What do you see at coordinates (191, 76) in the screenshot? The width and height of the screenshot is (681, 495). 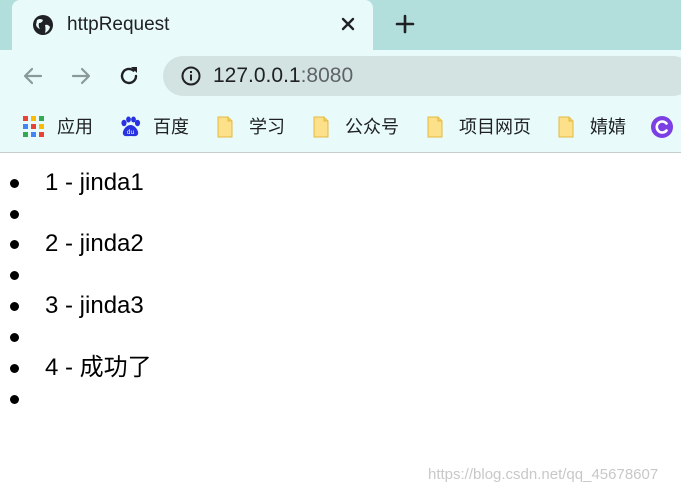 I see `info-icon` at bounding box center [191, 76].